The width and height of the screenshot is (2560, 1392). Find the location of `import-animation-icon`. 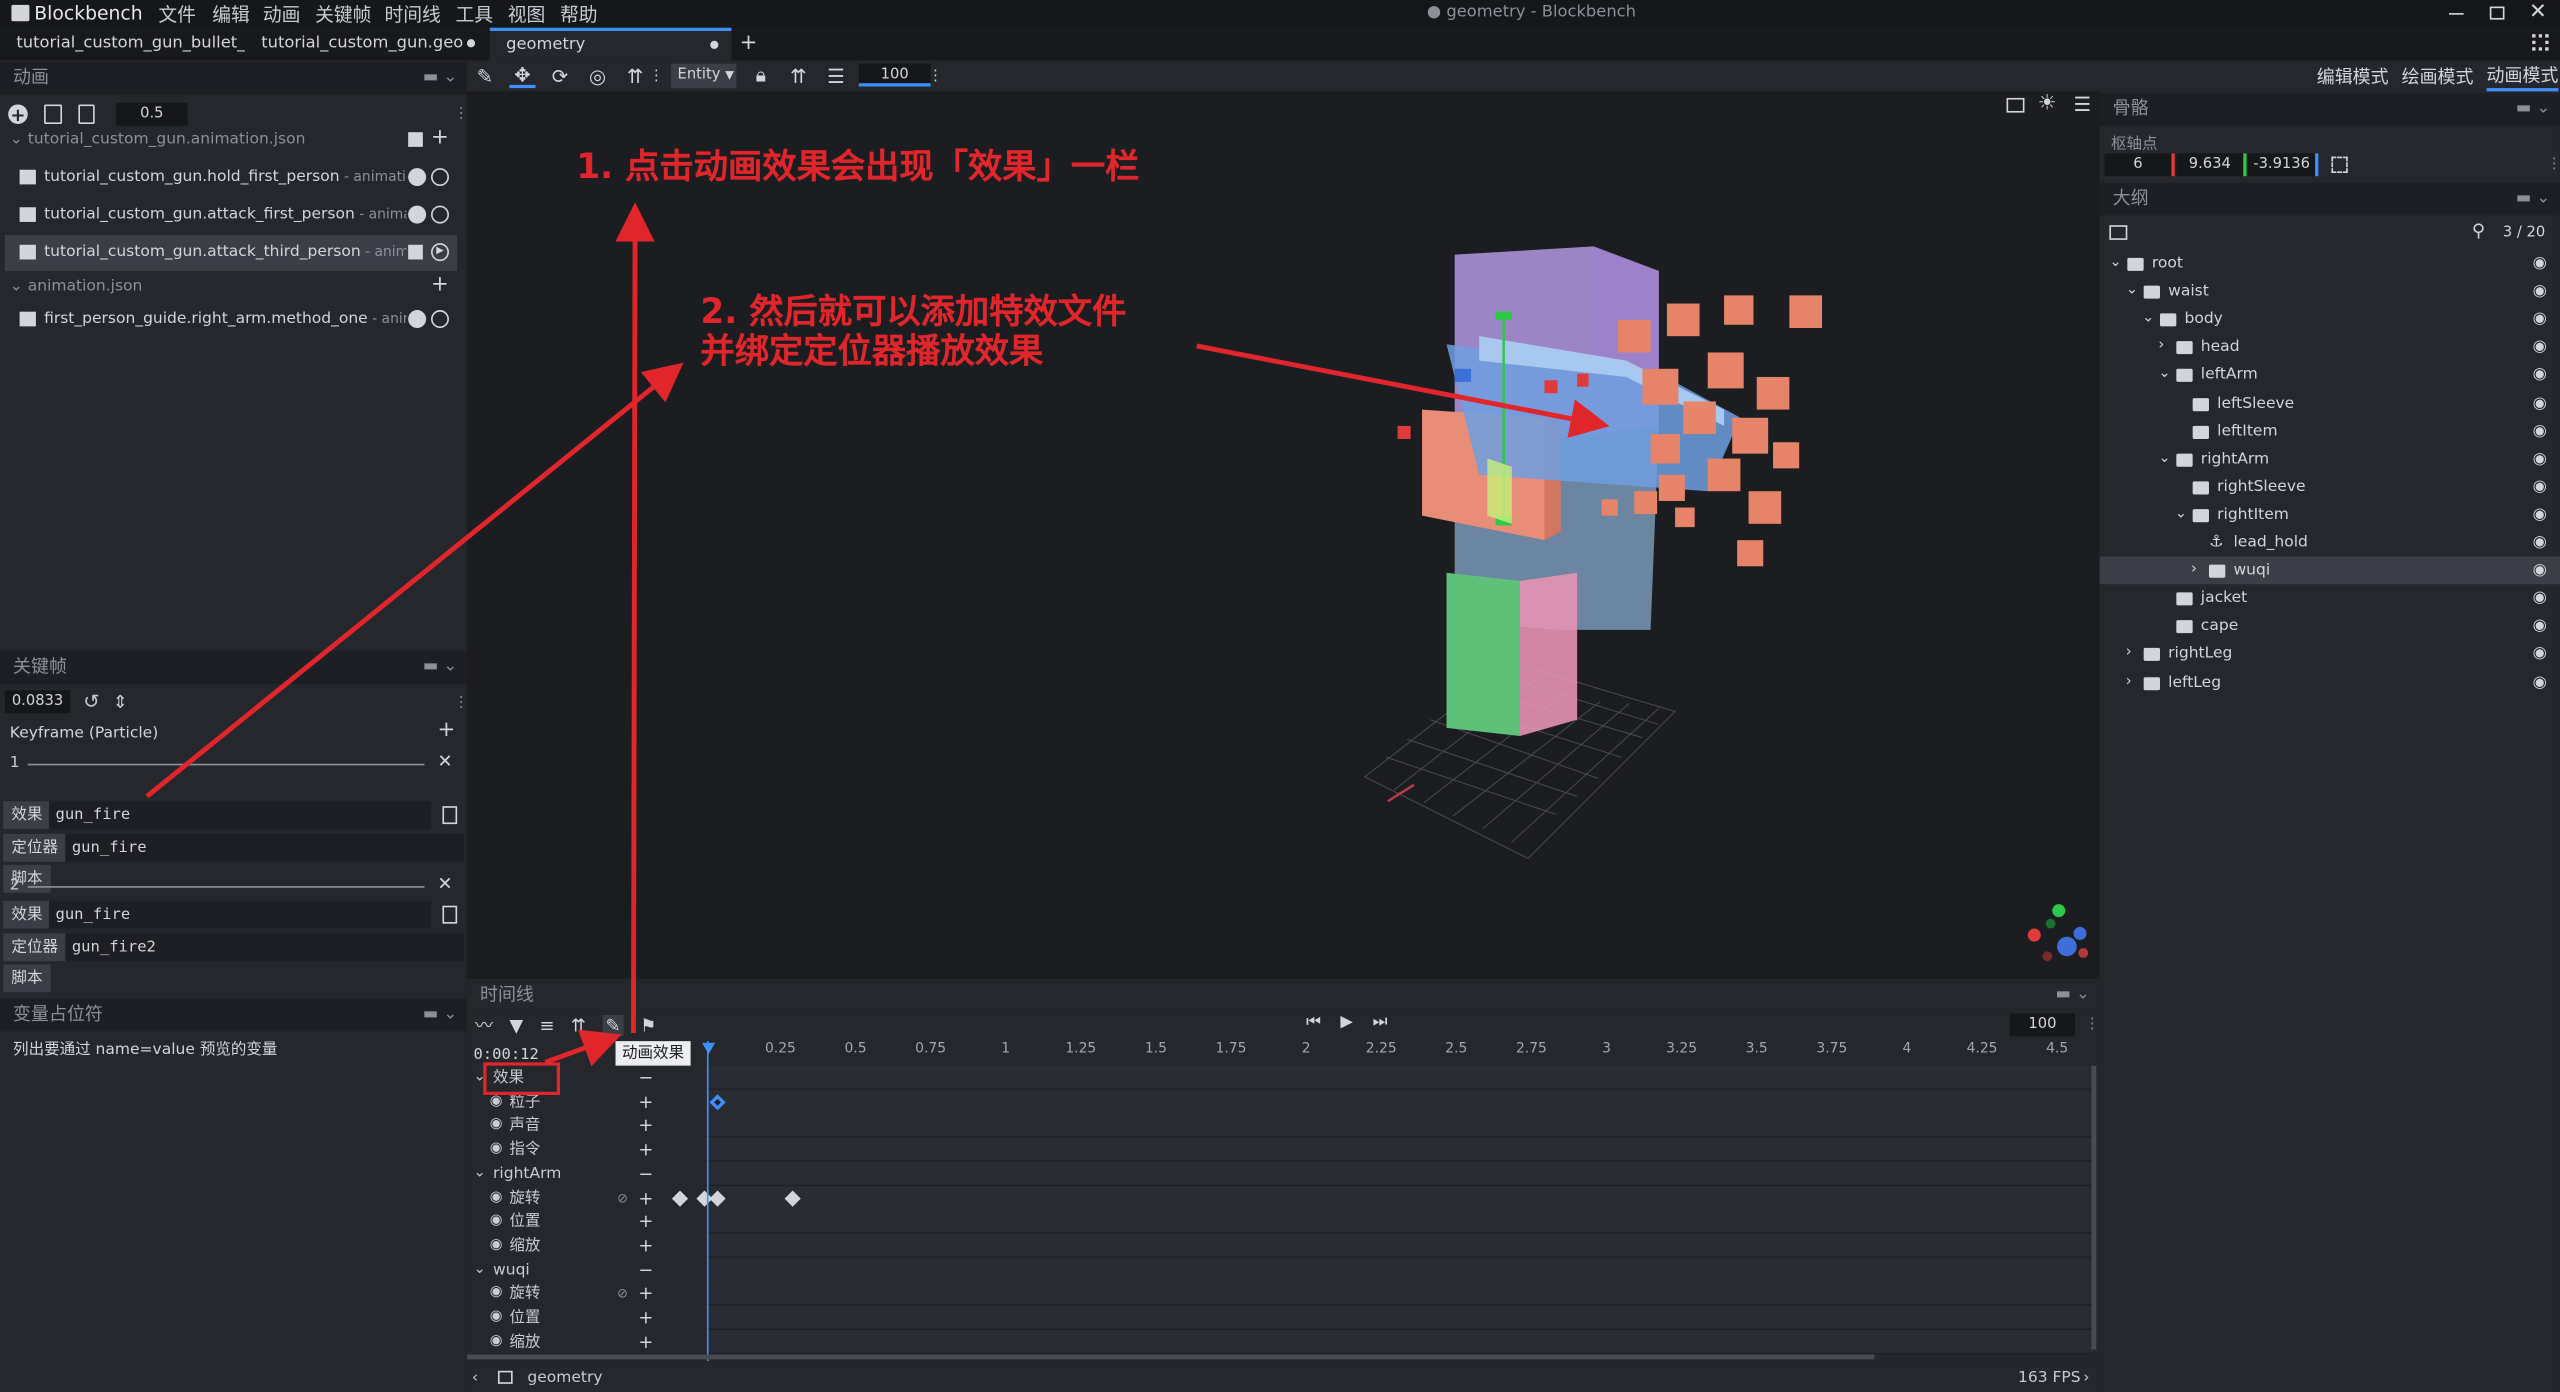

import-animation-icon is located at coordinates (86, 114).